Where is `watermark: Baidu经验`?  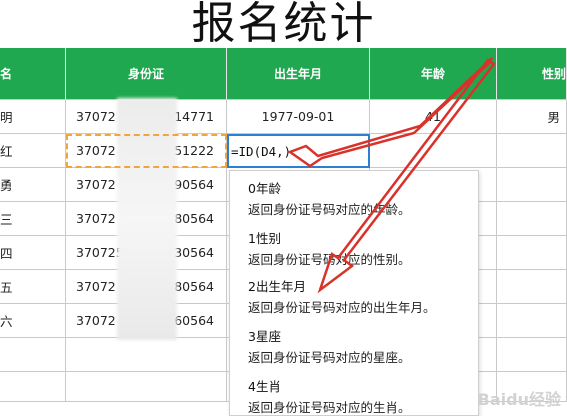
watermark: Baidu经验 is located at coordinates (519, 399).